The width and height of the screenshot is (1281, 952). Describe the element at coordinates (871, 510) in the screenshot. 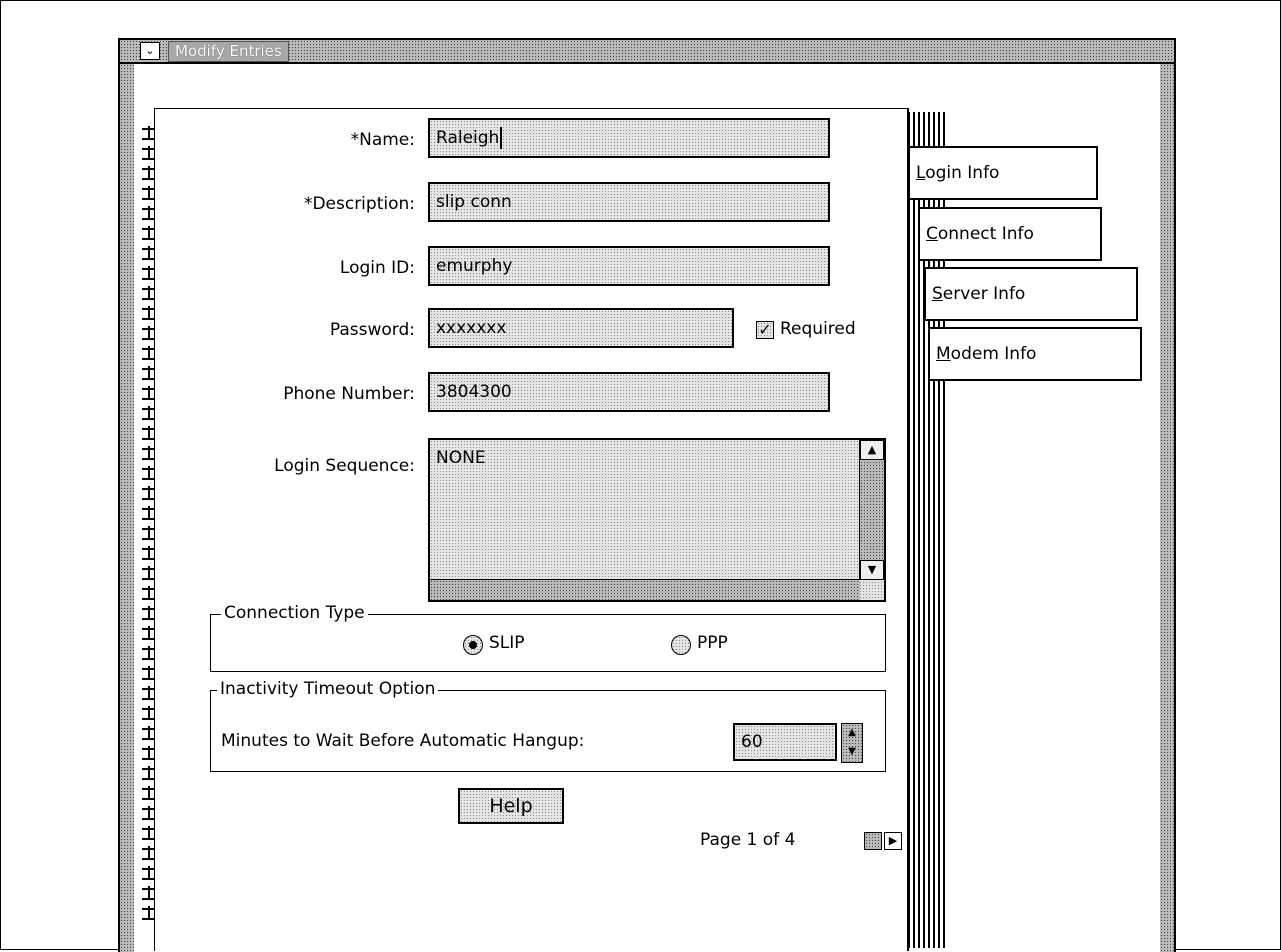

I see `vertical-scrollbar: ▲ ▼` at that location.